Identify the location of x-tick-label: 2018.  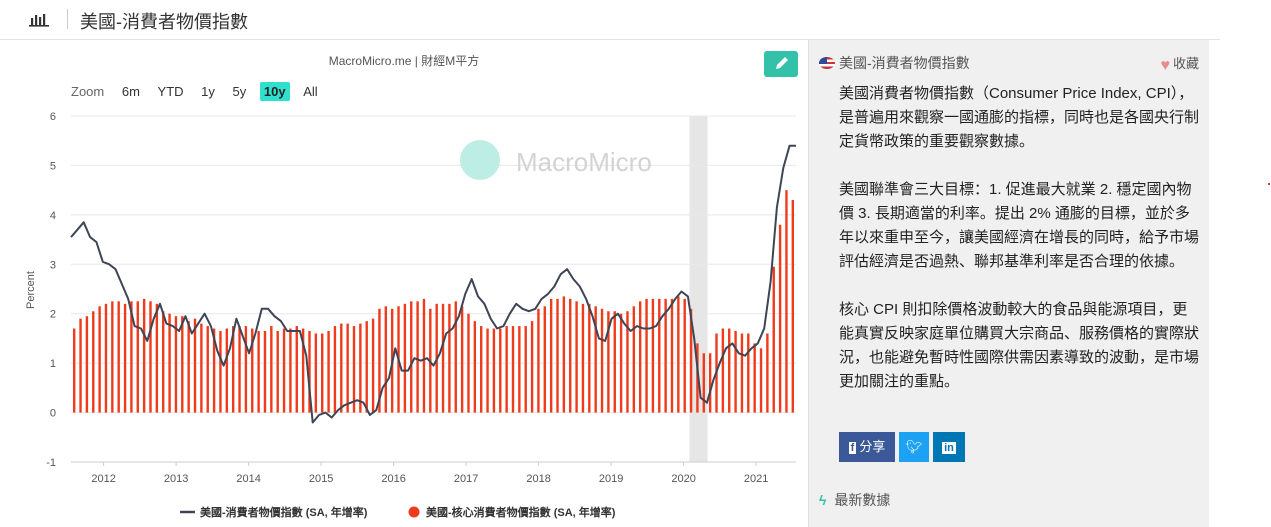
(538, 479).